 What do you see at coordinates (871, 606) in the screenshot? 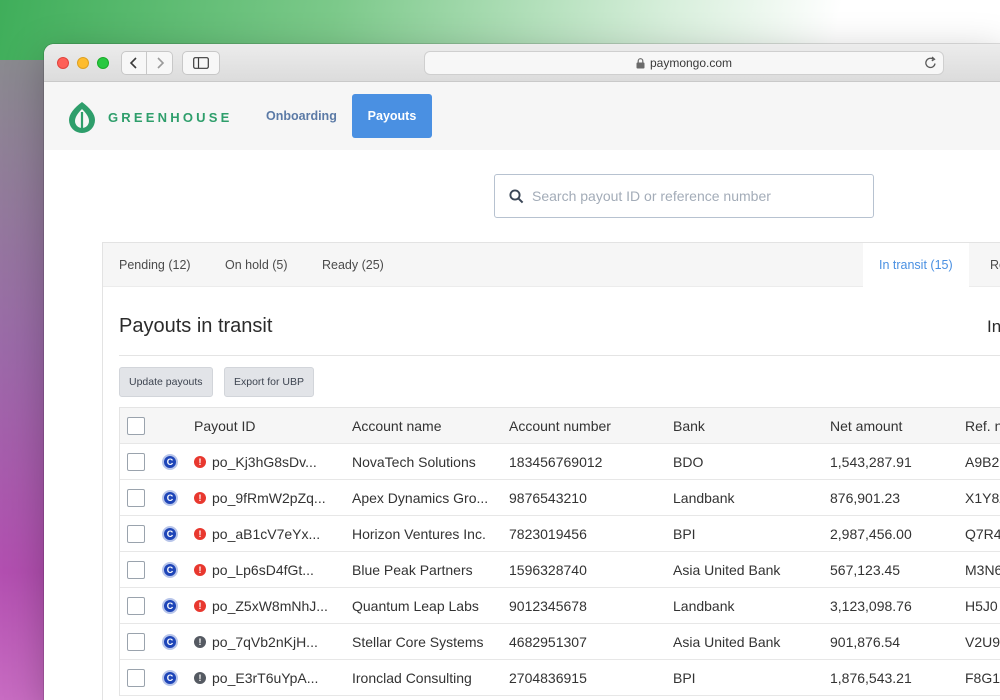
I see `net-amount: 3,123,098.76` at bounding box center [871, 606].